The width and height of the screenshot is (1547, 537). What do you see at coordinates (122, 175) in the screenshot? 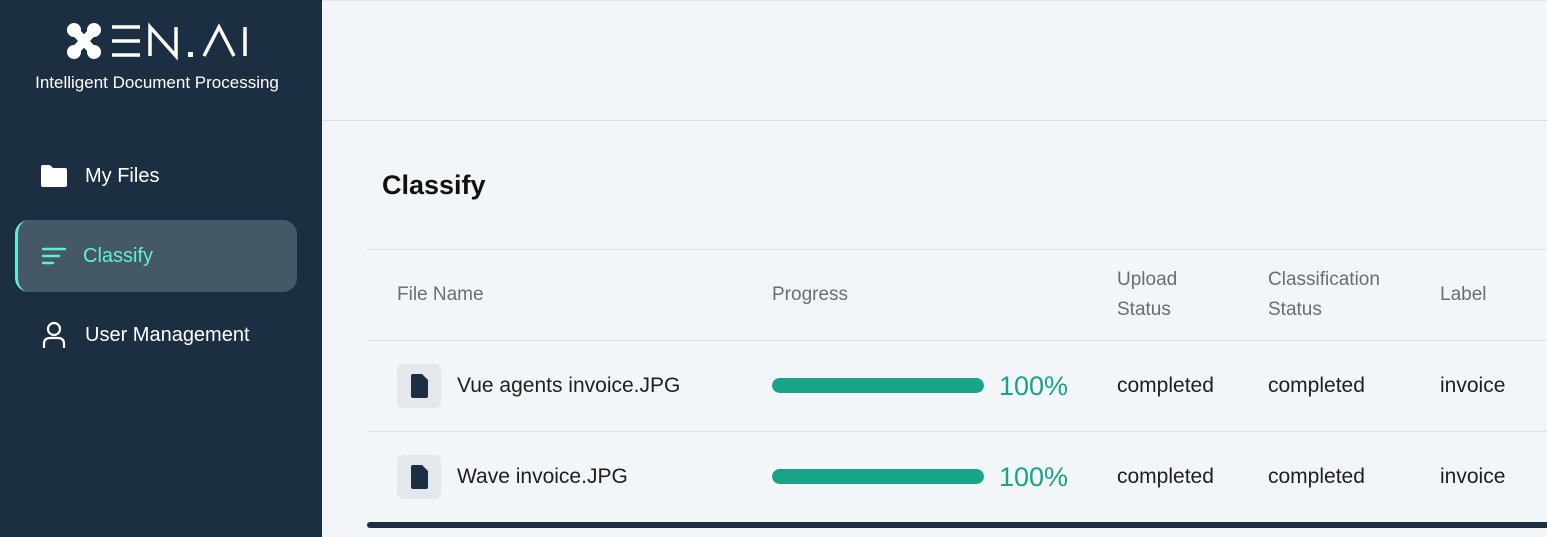
I see `sidebar-item-label: My Files` at bounding box center [122, 175].